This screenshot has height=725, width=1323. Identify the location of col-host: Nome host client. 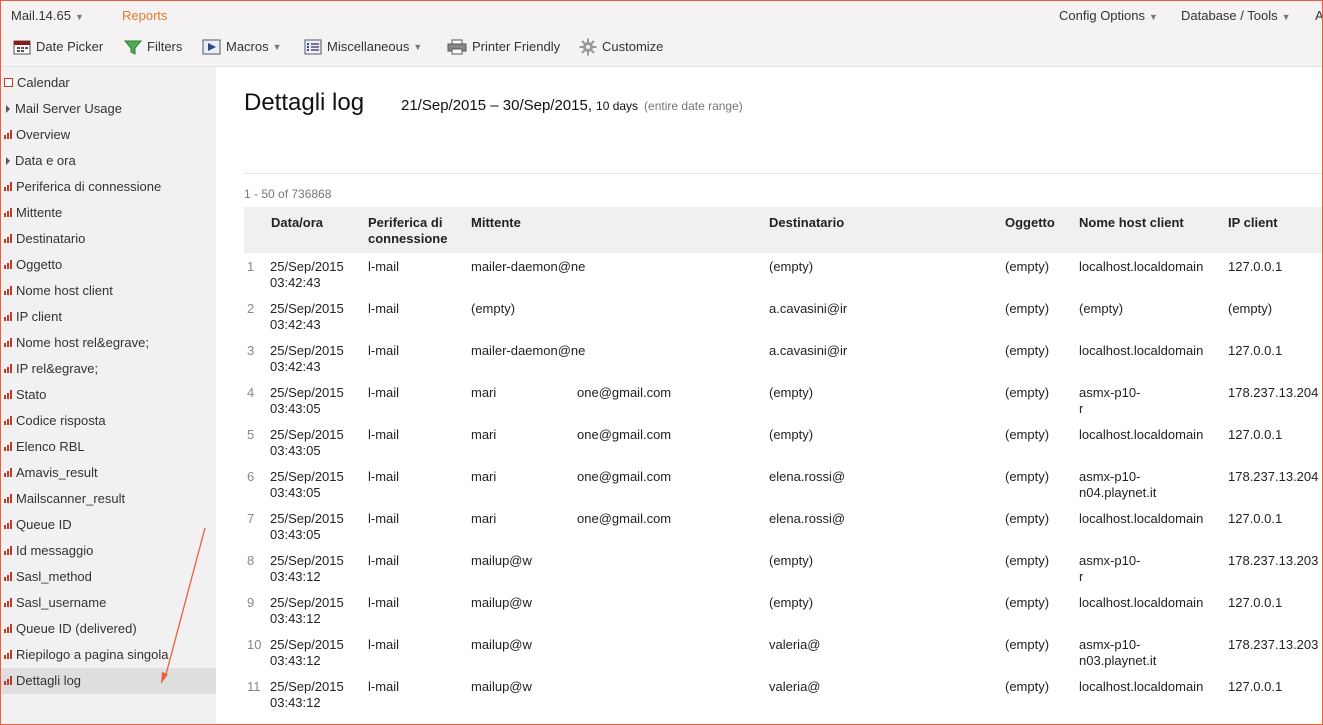
(1131, 223).